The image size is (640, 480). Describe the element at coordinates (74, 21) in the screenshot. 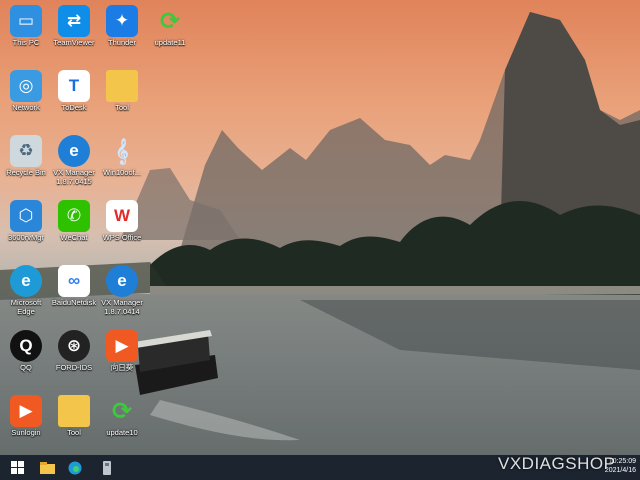

I see `teamviewer-icon: ⇄` at that location.